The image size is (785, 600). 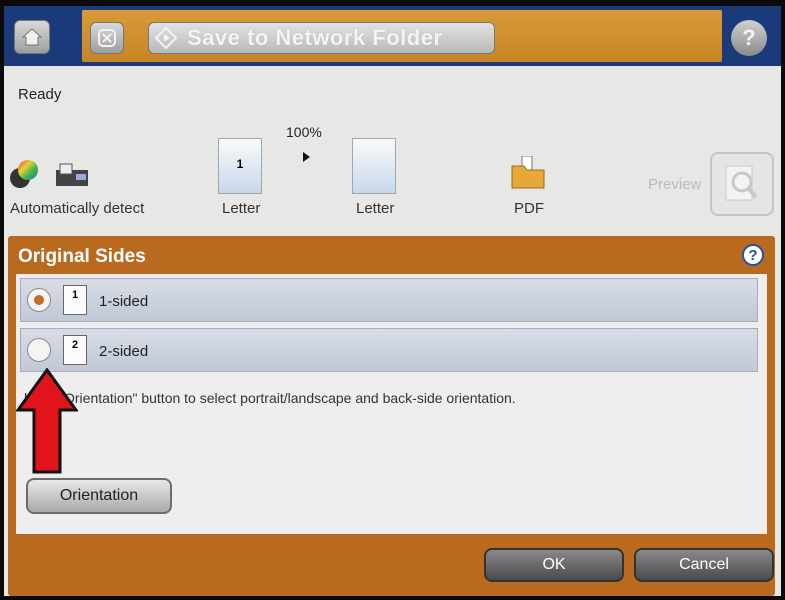 I want to click on start-button: Save to Network Folder, so click(x=321, y=38).